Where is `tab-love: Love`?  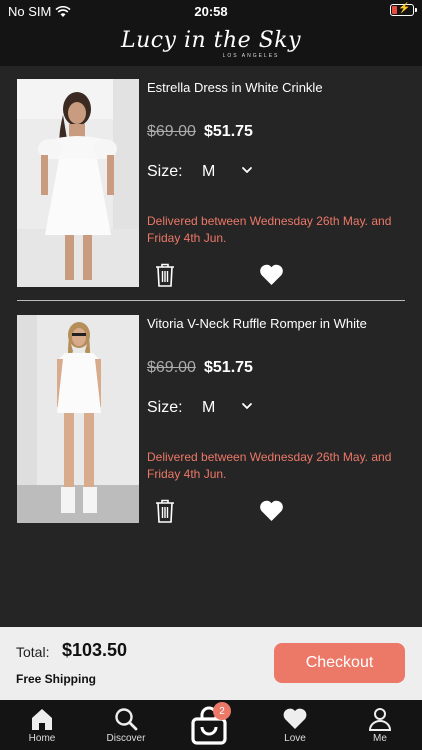 tab-love: Love is located at coordinates (295, 725).